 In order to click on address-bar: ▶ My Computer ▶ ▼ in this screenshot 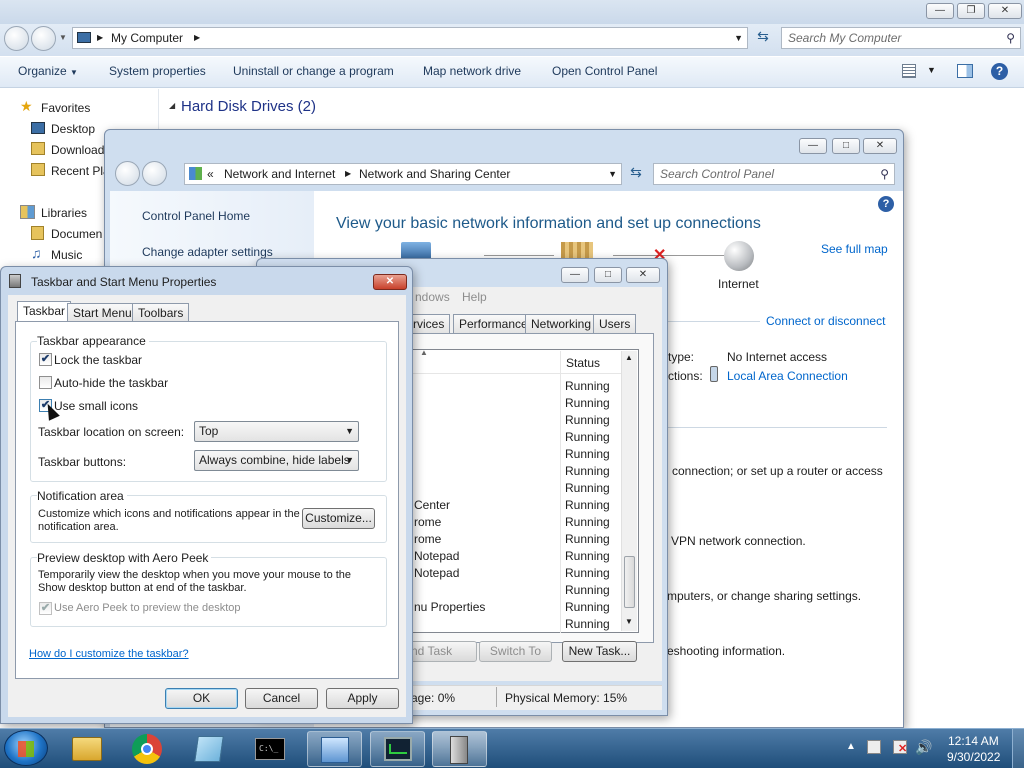, I will do `click(410, 38)`.